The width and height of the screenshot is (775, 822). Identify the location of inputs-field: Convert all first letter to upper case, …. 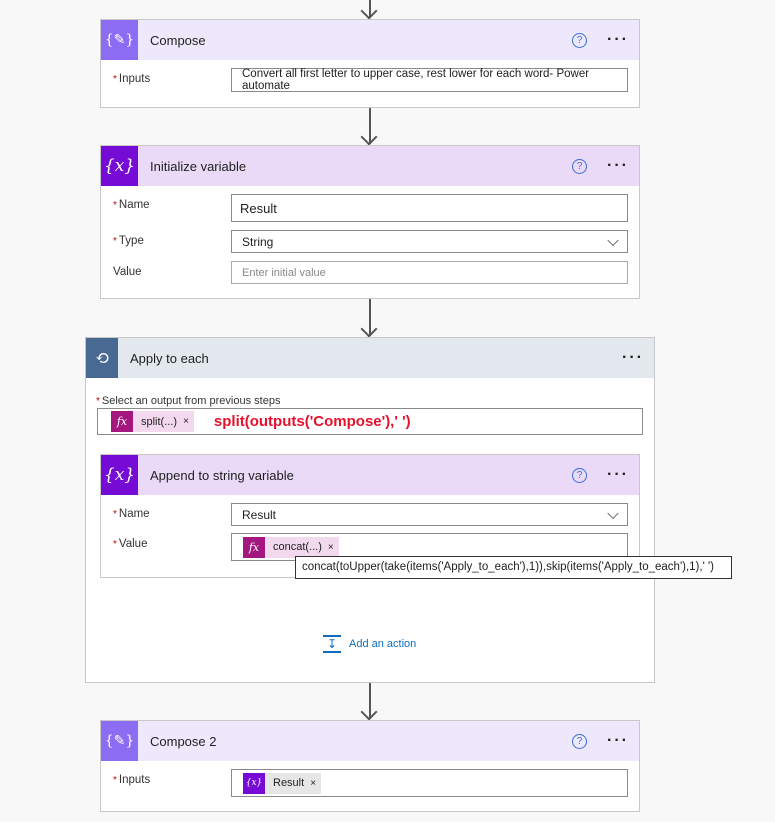
(429, 80).